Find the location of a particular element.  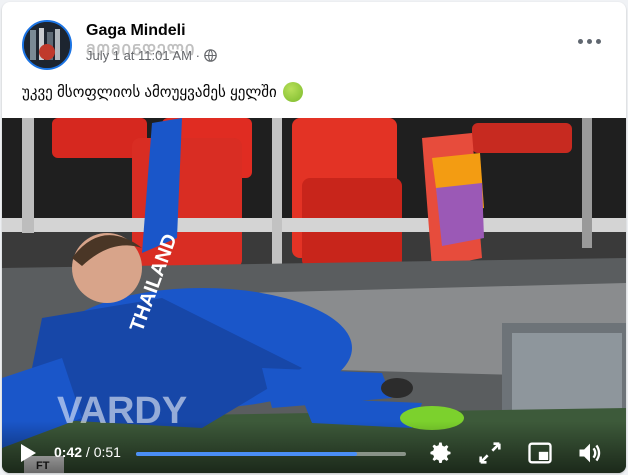

video-time: 0:42 / 0:51 is located at coordinates (87, 452).